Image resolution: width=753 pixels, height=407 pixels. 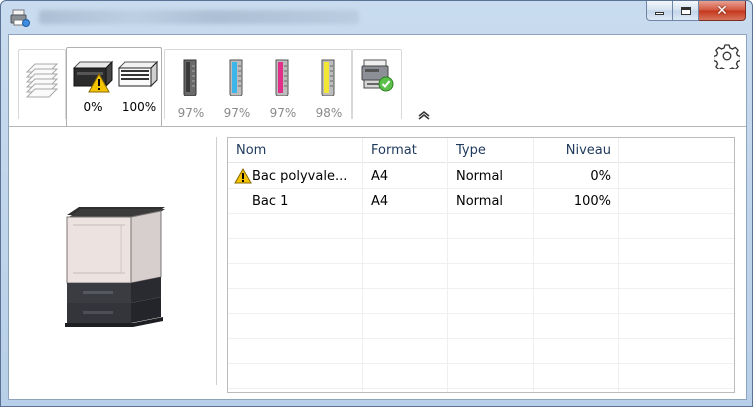 What do you see at coordinates (377, 75) in the screenshot?
I see `device-status-icon` at bounding box center [377, 75].